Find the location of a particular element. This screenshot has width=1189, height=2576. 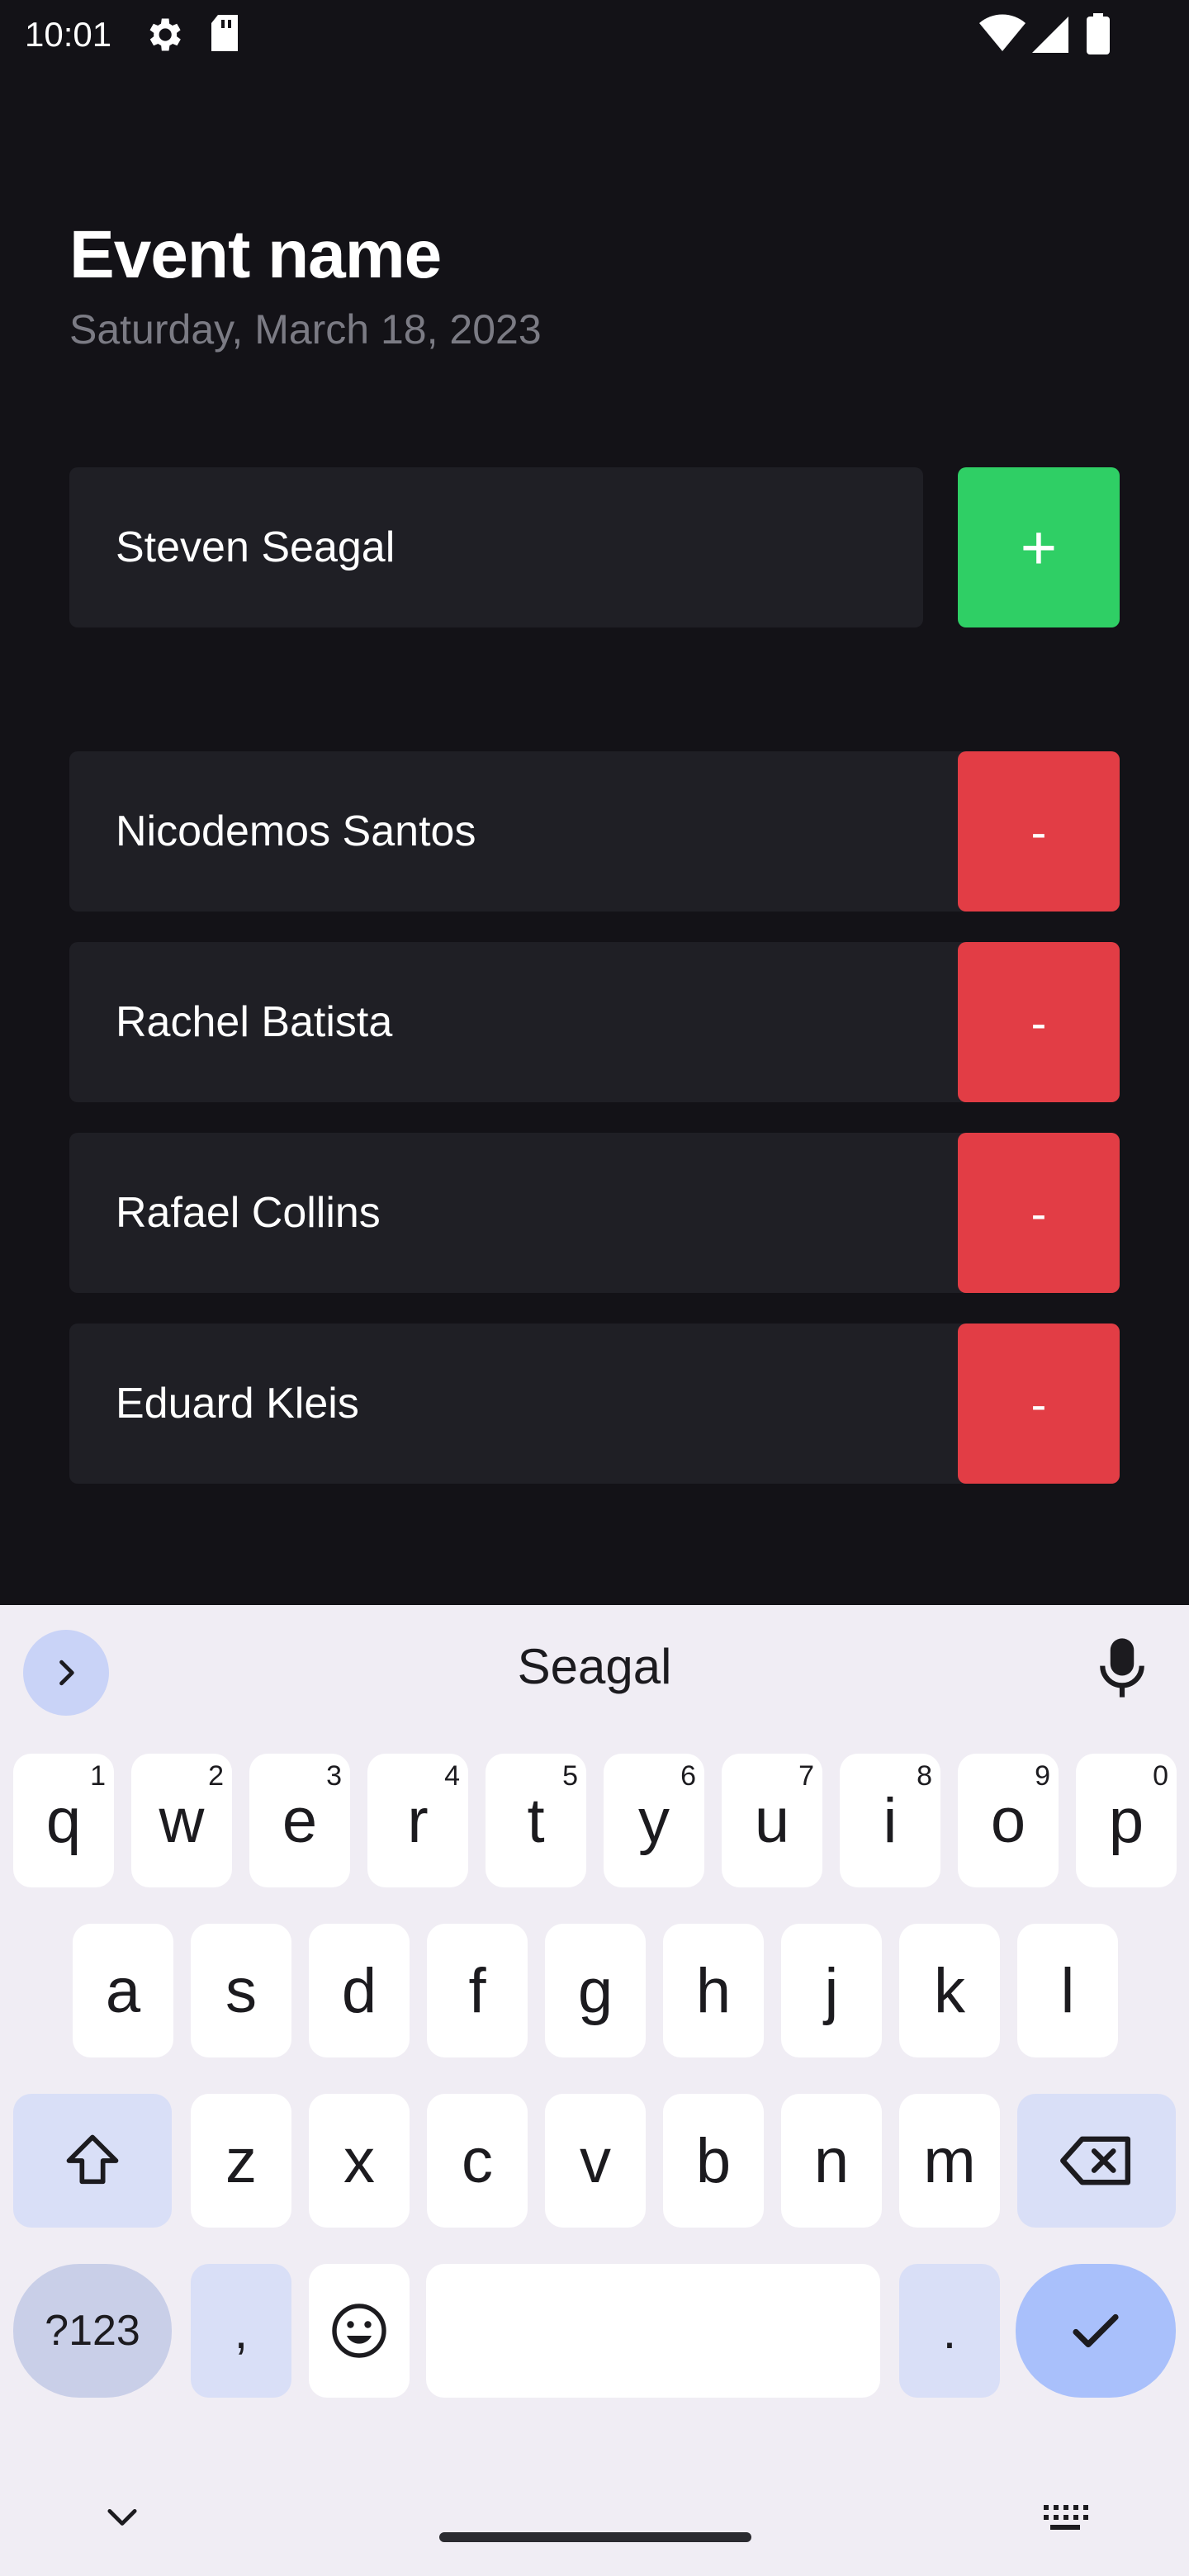

key-label: w is located at coordinates (182, 1820).